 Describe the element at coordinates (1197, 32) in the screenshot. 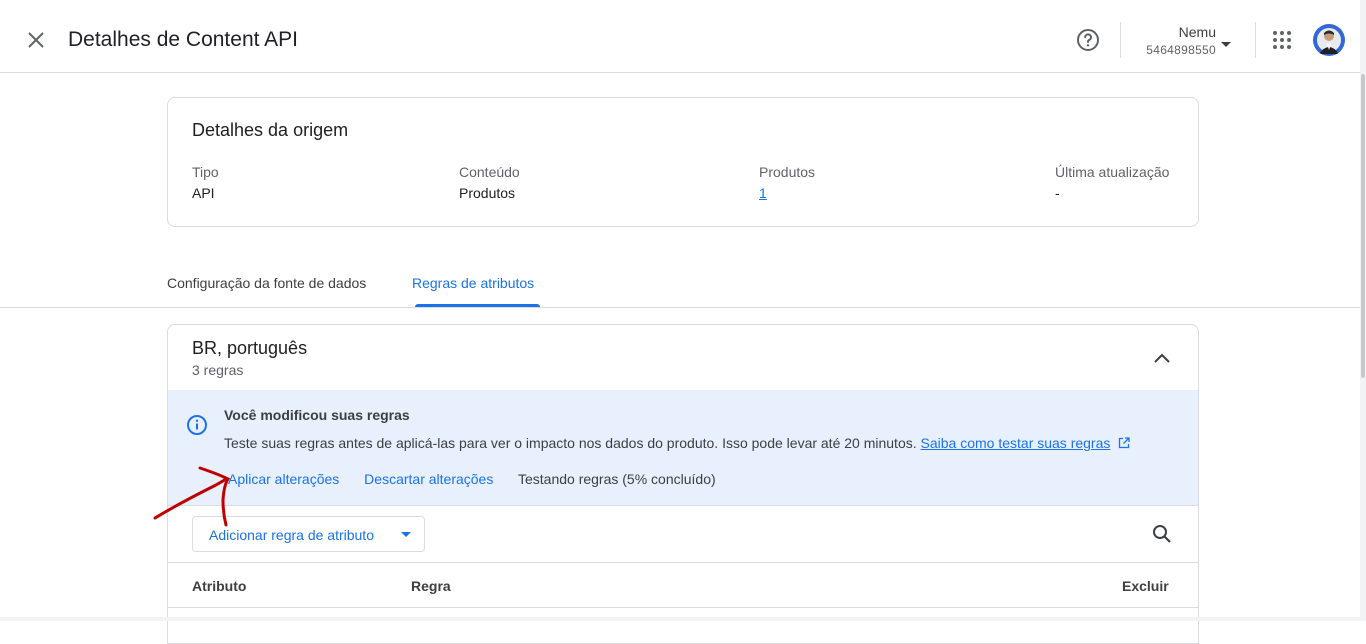

I see `account-name: Nemu` at that location.